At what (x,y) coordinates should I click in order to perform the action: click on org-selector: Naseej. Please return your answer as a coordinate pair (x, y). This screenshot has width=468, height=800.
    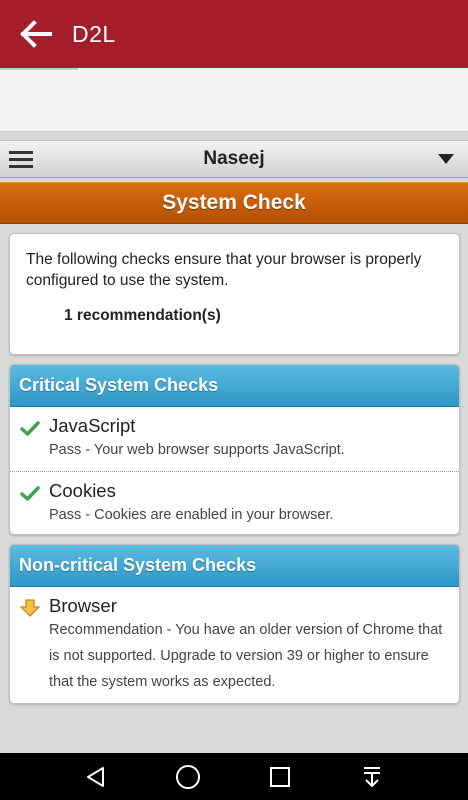
    Looking at the image, I should click on (234, 159).